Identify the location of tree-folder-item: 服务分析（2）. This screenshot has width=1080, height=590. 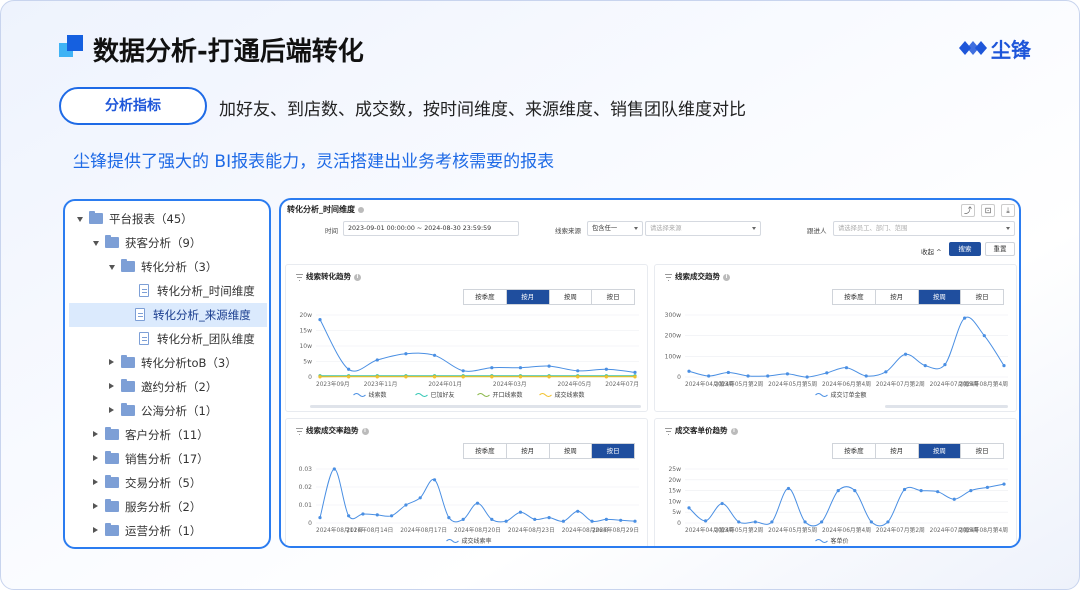
(167, 507).